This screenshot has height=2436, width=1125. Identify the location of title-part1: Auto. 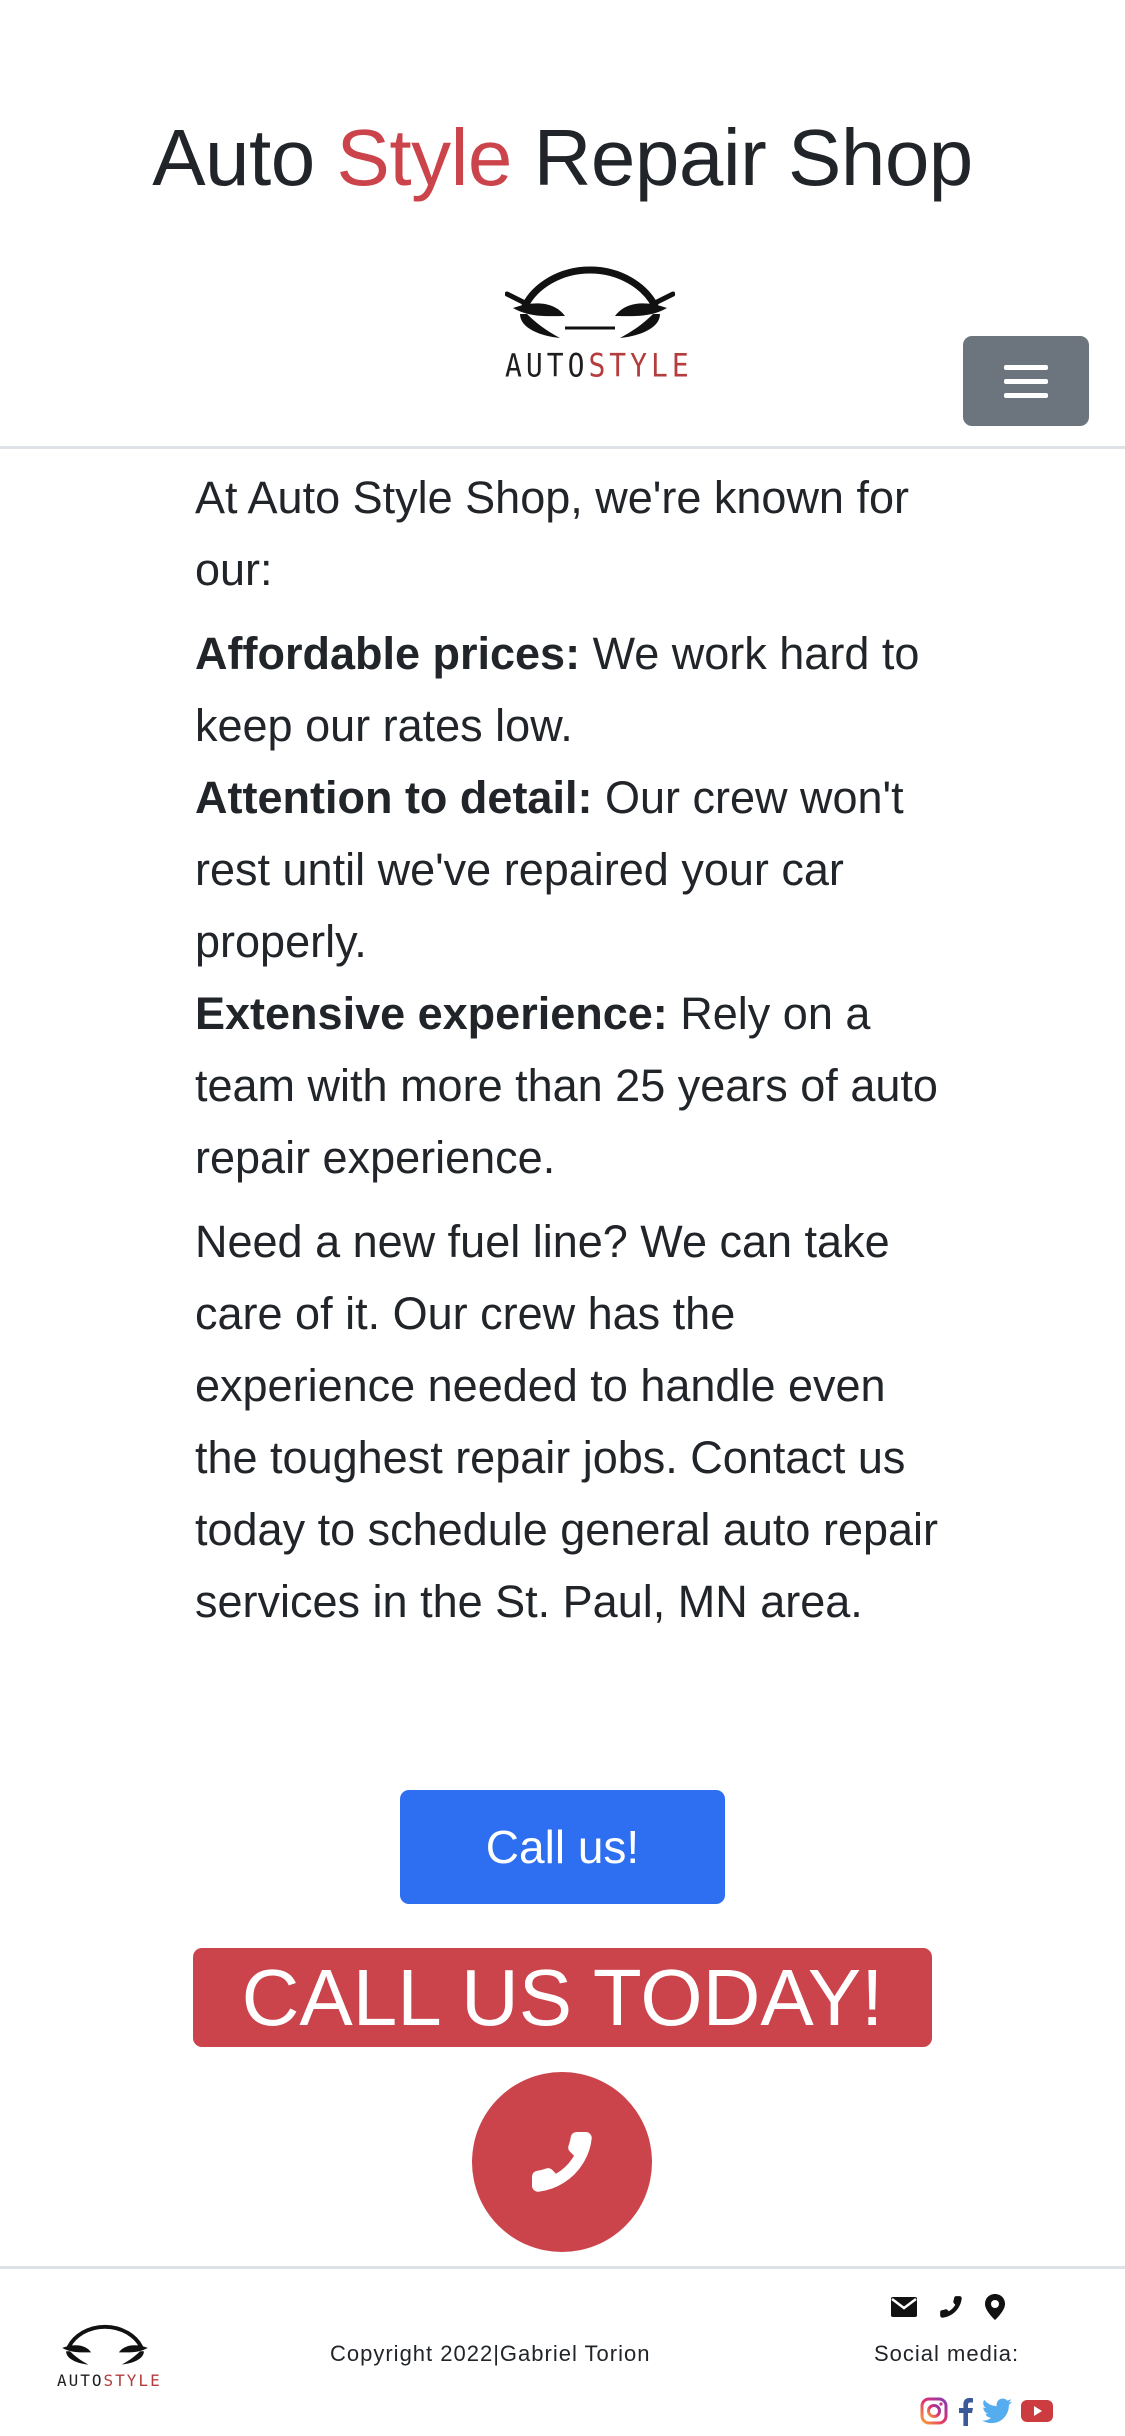
(244, 157).